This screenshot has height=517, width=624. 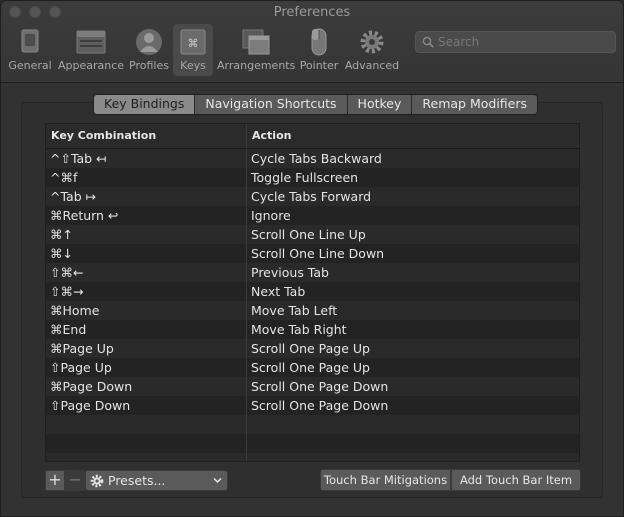 I want to click on key-combination-cell: ^Tab ↦, so click(x=146, y=196).